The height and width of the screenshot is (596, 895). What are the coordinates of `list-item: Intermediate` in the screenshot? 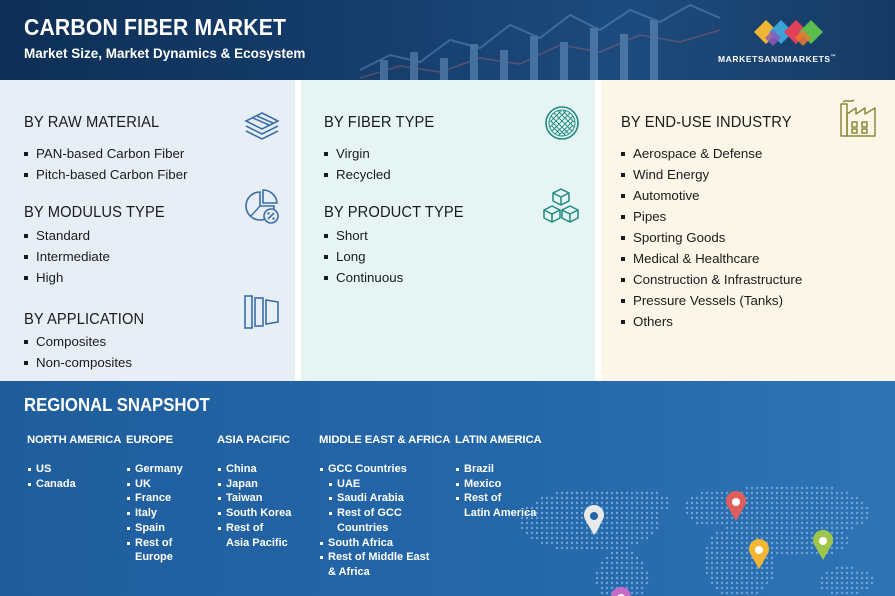 It's located at (67, 256).